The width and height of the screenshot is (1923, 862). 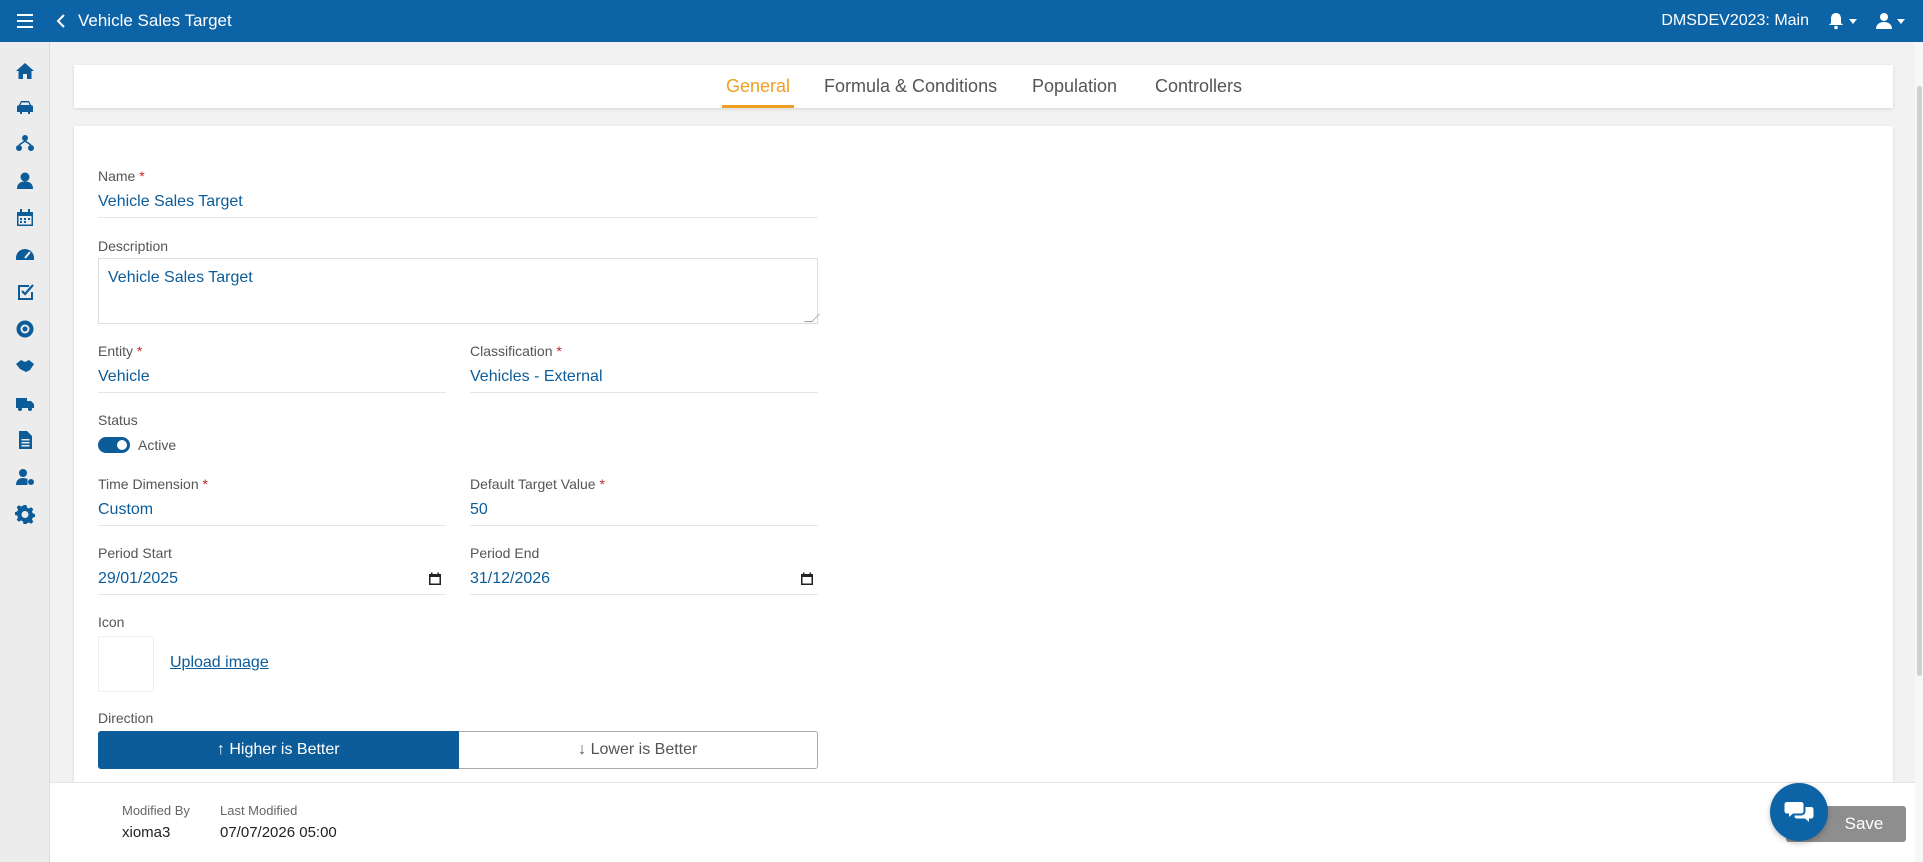 What do you see at coordinates (644, 380) in the screenshot?
I see `classification-select: Vehicles - External` at bounding box center [644, 380].